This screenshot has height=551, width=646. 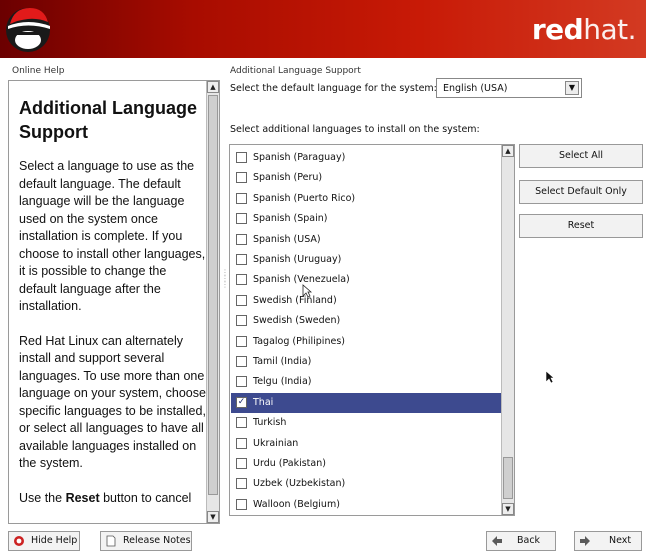 I want to click on arrow-right-icon, so click(x=585, y=541).